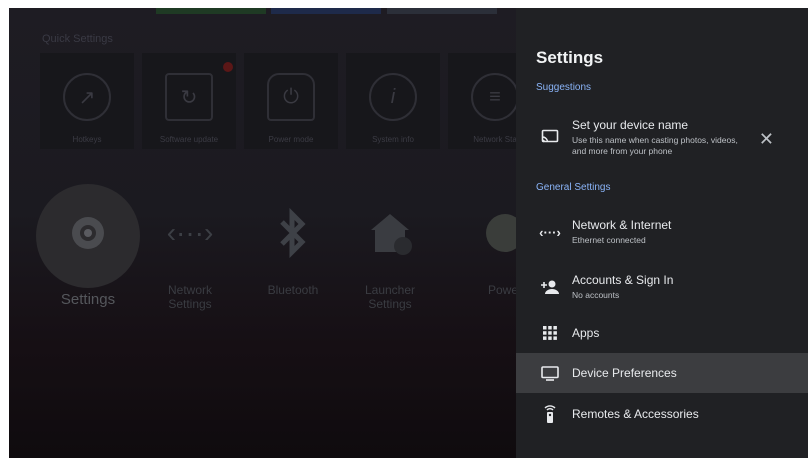  What do you see at coordinates (624, 373) in the screenshot?
I see `item-title: Device Preferences` at bounding box center [624, 373].